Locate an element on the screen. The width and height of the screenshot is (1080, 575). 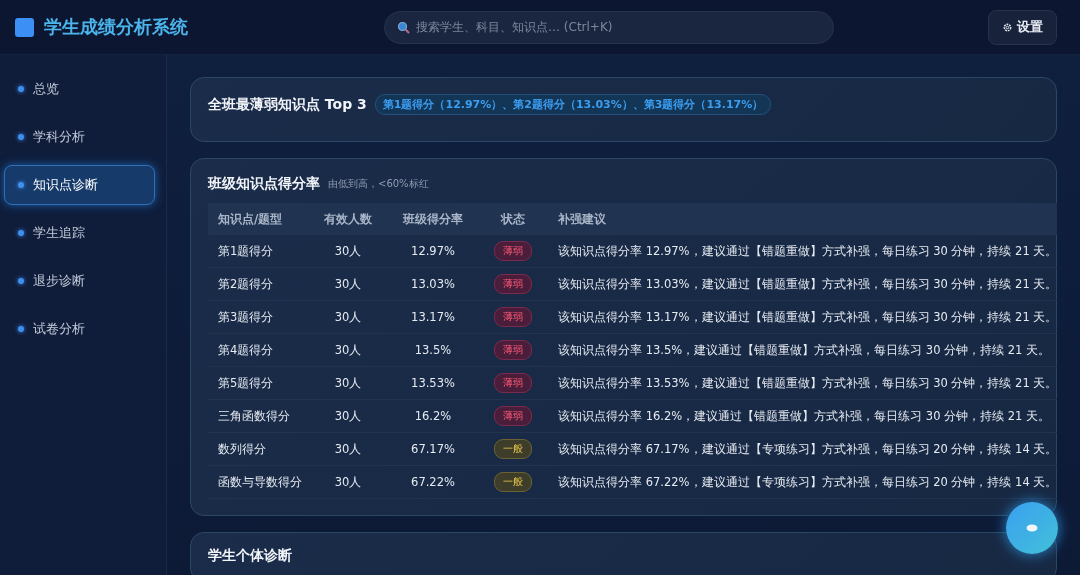
table-cell: 三角函数得分 is located at coordinates (258, 416).